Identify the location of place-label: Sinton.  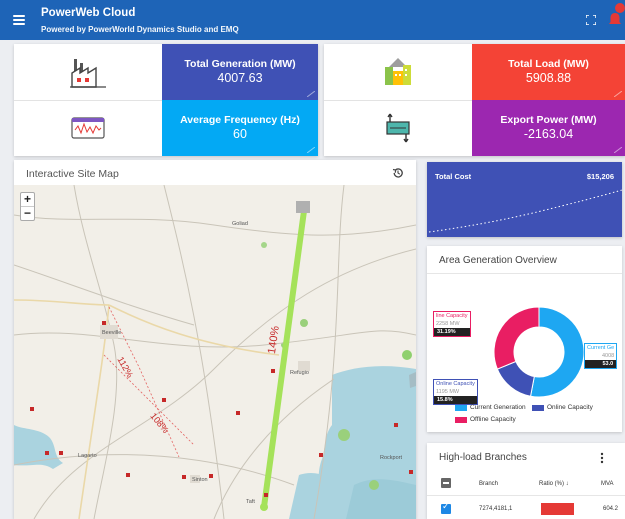
(200, 480).